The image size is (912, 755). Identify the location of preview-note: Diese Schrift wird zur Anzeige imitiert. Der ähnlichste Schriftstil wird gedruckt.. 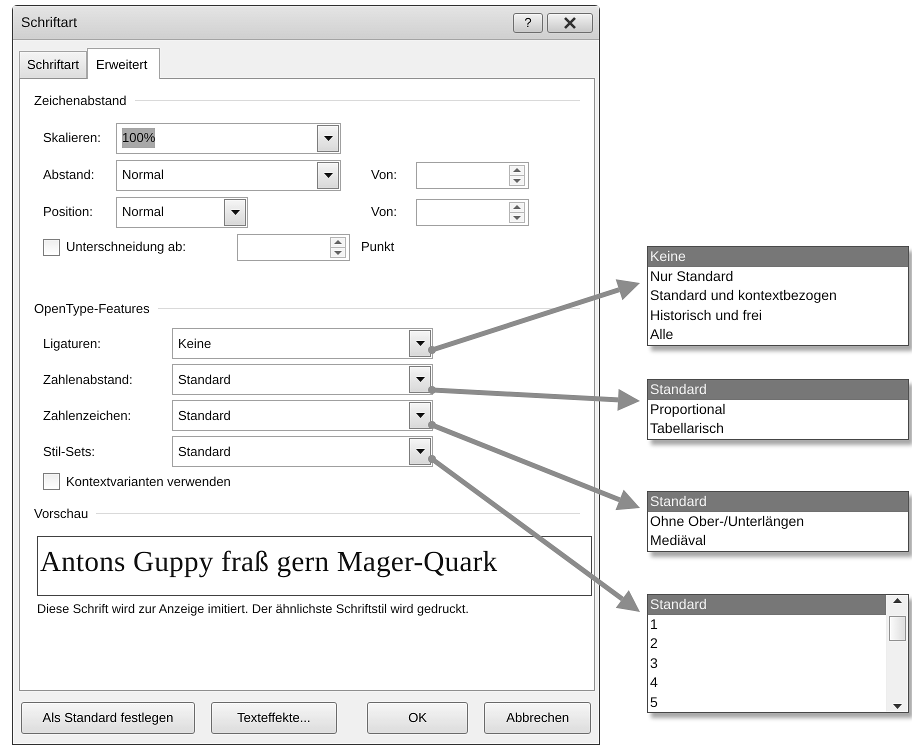
(253, 609).